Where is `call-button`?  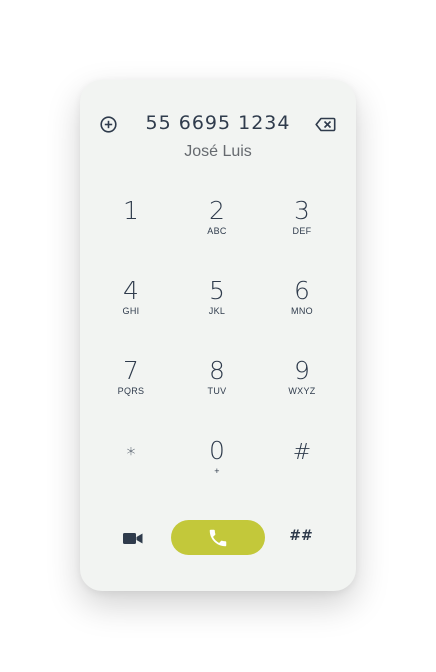
call-button is located at coordinates (218, 537).